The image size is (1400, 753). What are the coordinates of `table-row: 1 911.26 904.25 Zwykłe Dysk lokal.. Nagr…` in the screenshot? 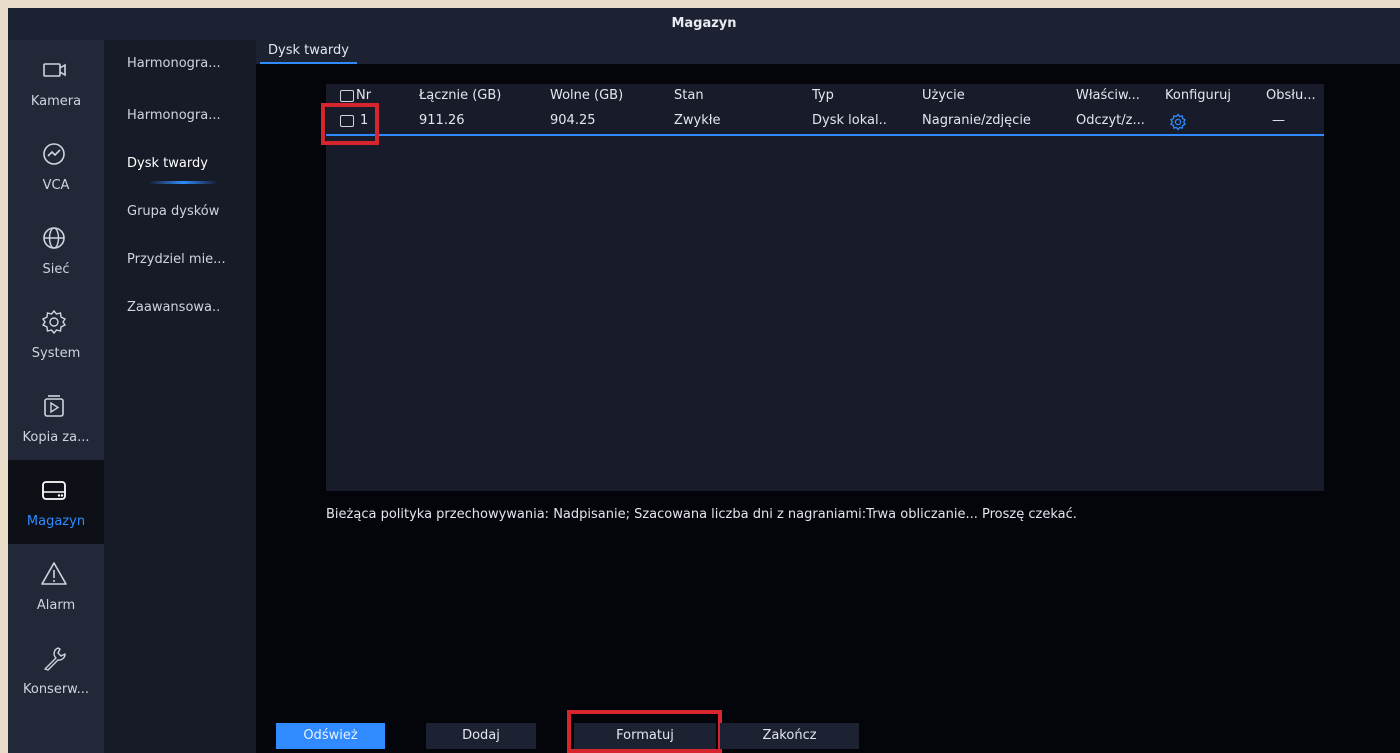 It's located at (825, 122).